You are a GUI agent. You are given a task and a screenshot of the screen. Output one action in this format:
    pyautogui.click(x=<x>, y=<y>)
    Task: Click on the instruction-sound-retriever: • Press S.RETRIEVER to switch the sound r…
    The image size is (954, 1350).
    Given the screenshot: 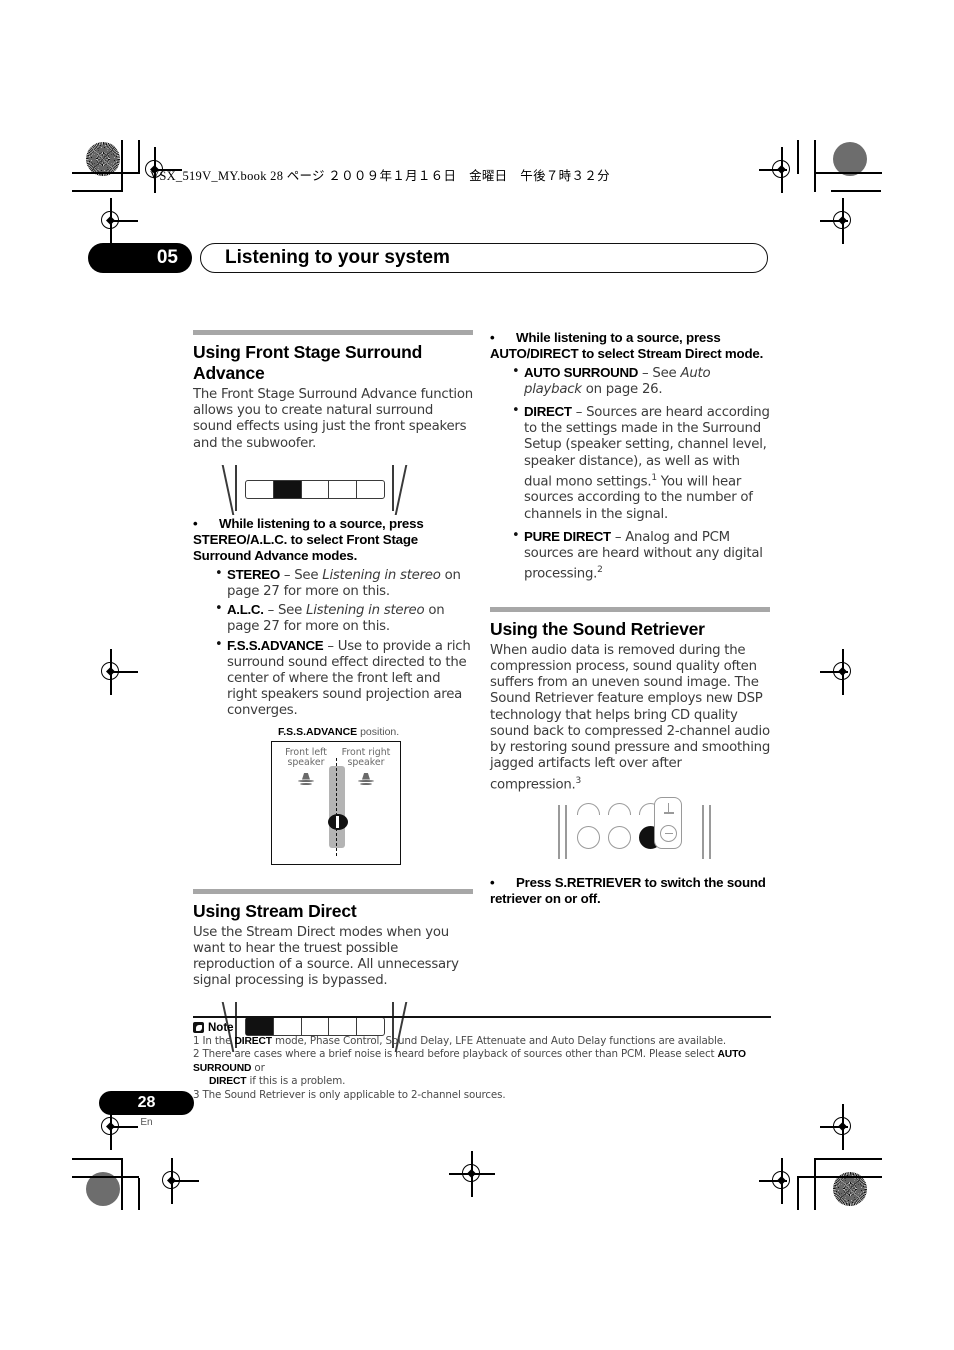 What is the action you would take?
    pyautogui.click(x=628, y=891)
    